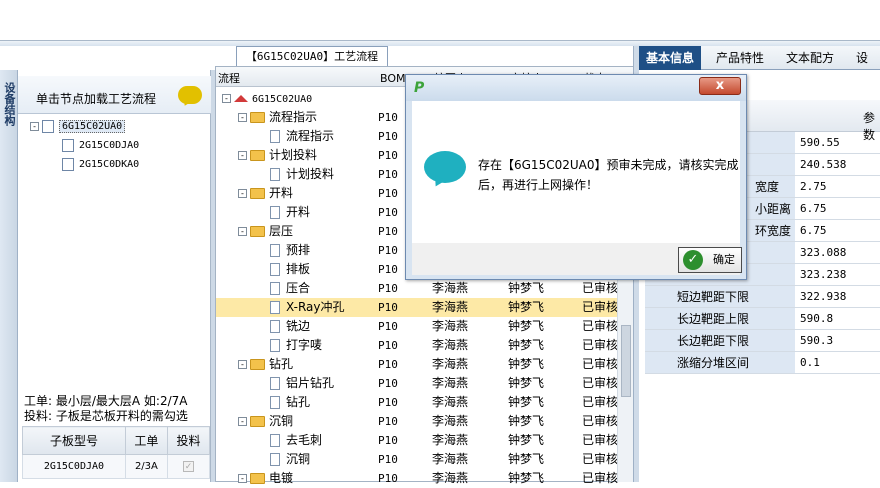  What do you see at coordinates (265, 421) in the screenshot?
I see `flow-step: - 沉铜` at bounding box center [265, 421].